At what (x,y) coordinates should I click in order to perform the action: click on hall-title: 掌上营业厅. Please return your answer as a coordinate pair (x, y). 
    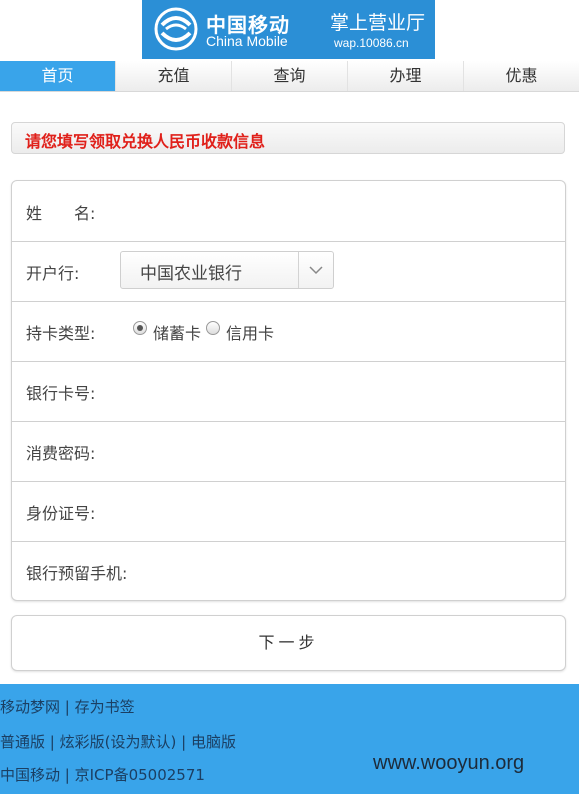
    Looking at the image, I should click on (378, 23).